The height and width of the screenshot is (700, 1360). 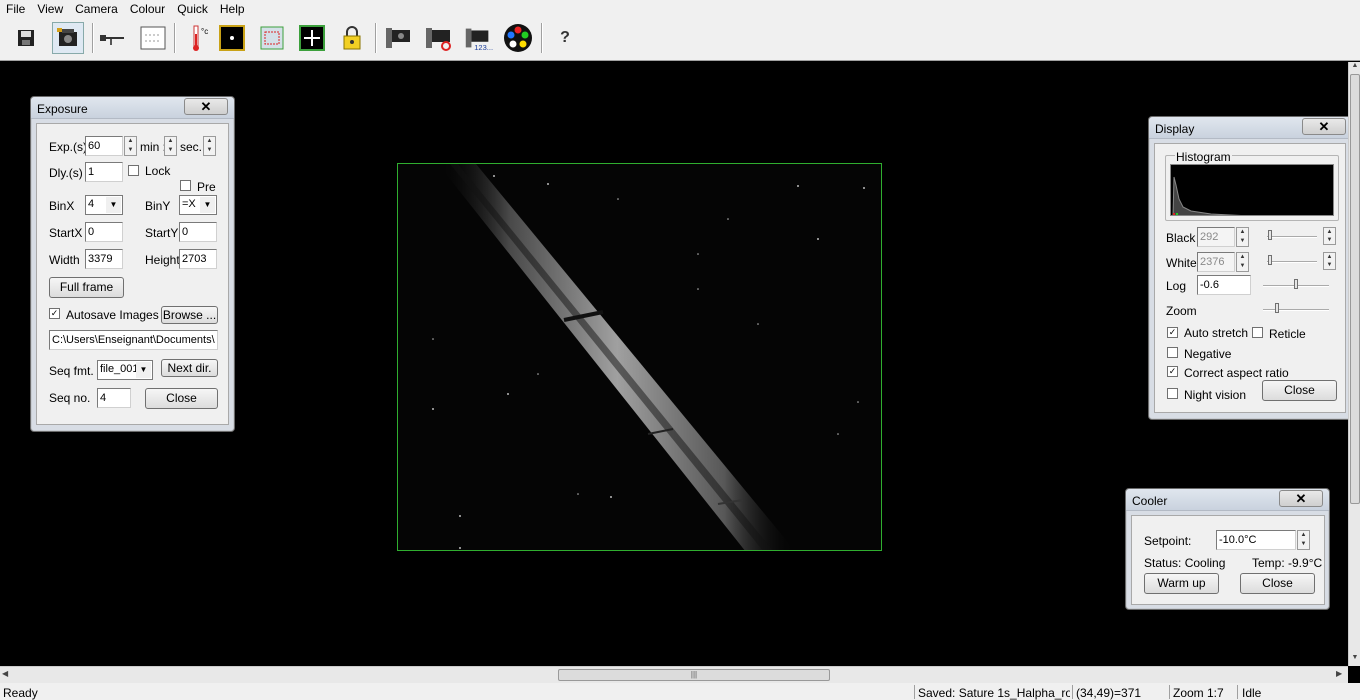 What do you see at coordinates (1172, 352) in the screenshot?
I see `negative-checkbox` at bounding box center [1172, 352].